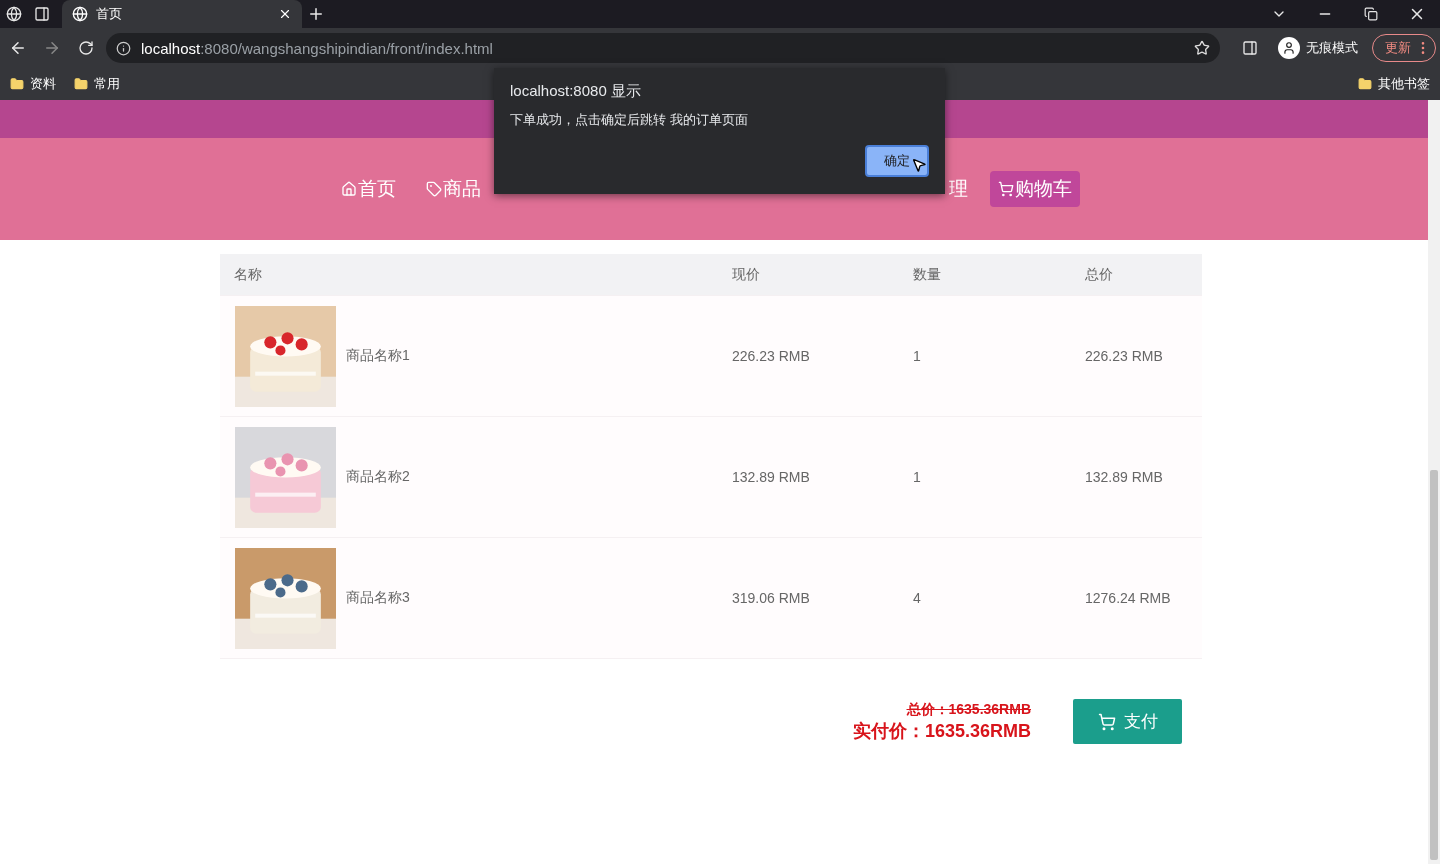 Image resolution: width=1440 pixels, height=864 pixels. What do you see at coordinates (378, 477) in the screenshot?
I see `table-cell: 商品名称2` at bounding box center [378, 477].